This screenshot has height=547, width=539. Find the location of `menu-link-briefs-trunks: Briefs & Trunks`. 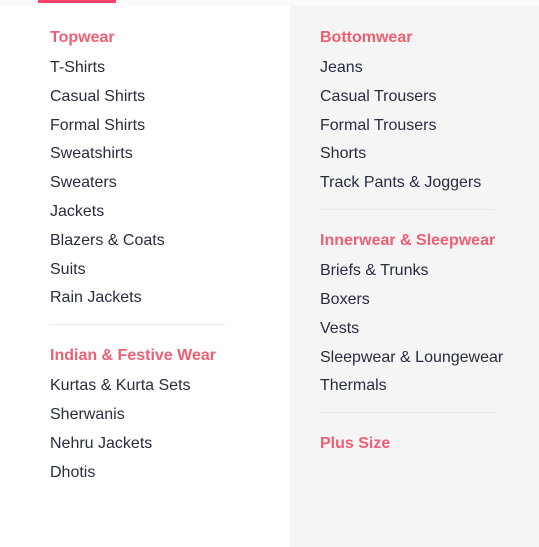

menu-link-briefs-trunks: Briefs & Trunks is located at coordinates (429, 271).